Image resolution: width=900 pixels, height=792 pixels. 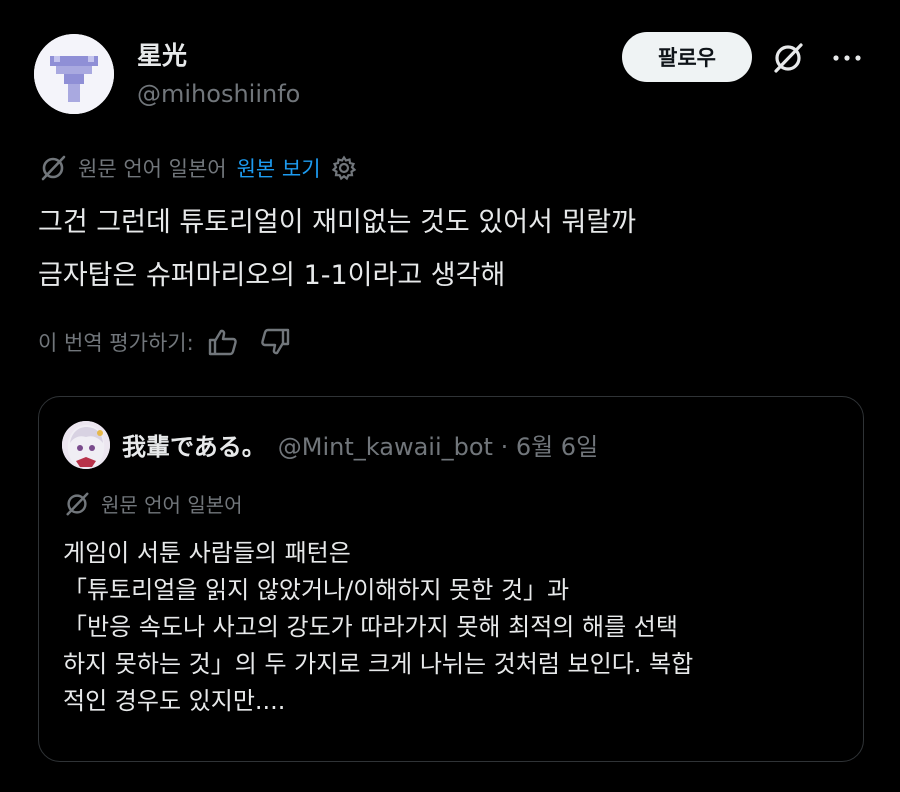 I want to click on quoted-tweet-line: 하지 못하는 것」의 두 가지로 크게 나뉘는 것처럼 보인다. 복합, so click(x=378, y=664).